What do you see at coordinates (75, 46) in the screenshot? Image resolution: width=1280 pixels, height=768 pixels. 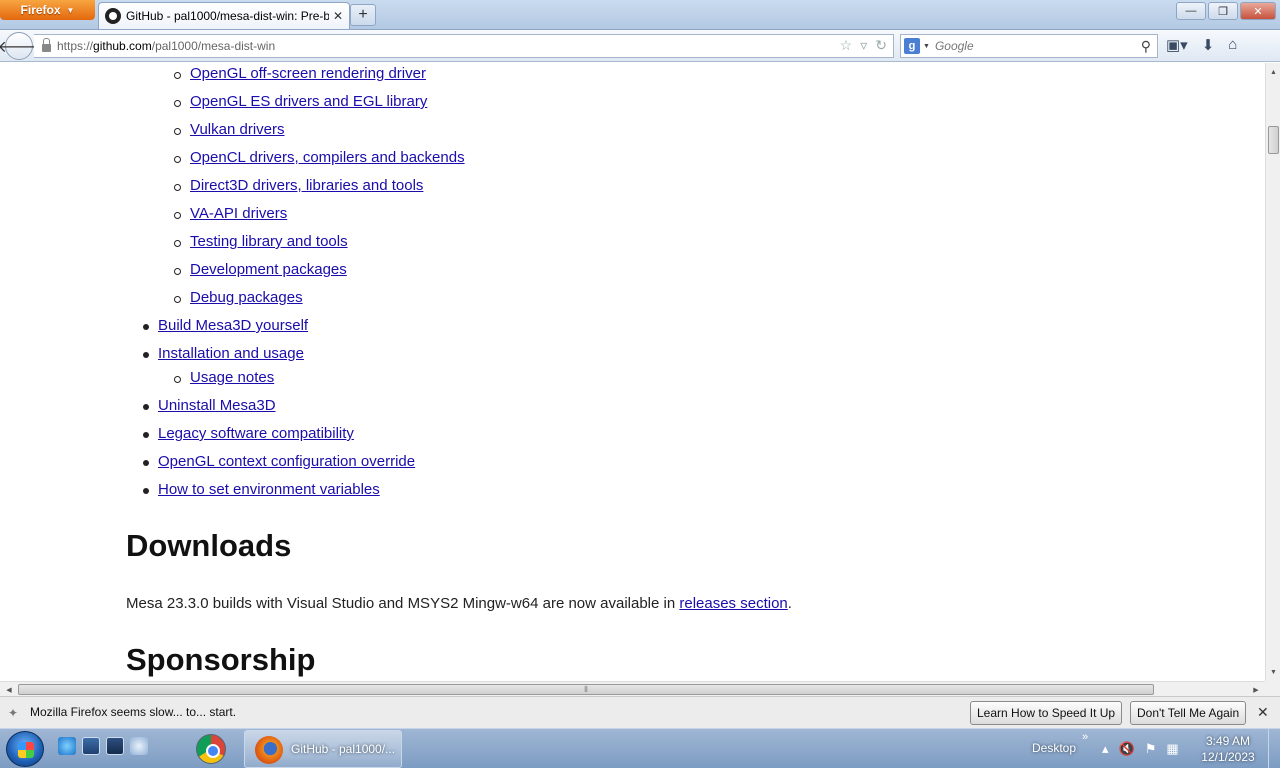 I see `url-scheme: https://` at bounding box center [75, 46].